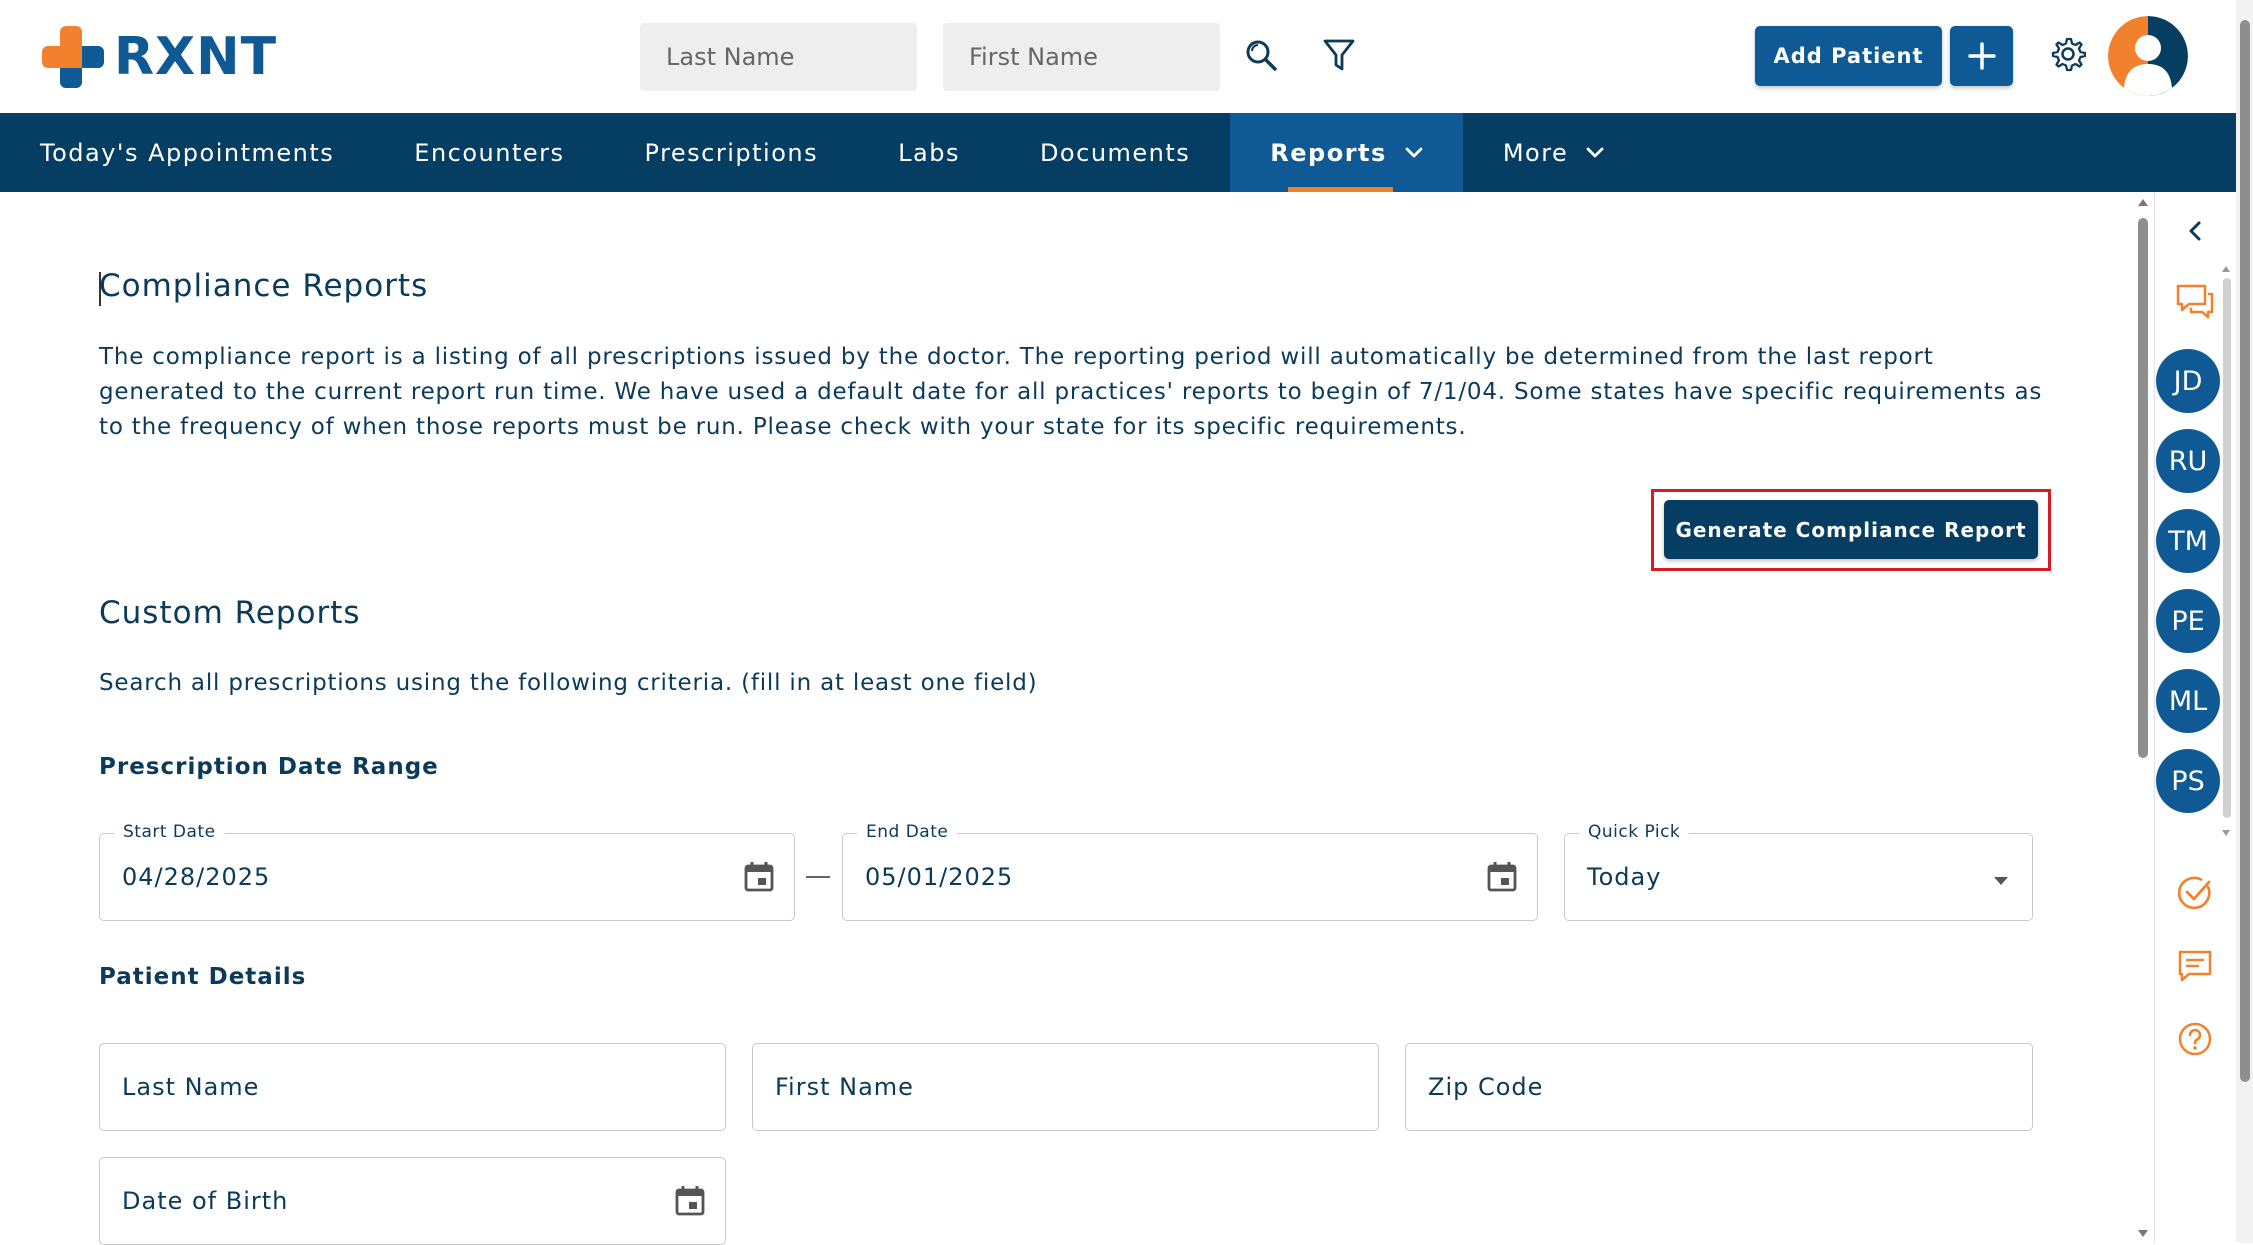 Image resolution: width=2253 pixels, height=1245 pixels. I want to click on help-icon, so click(2195, 1039).